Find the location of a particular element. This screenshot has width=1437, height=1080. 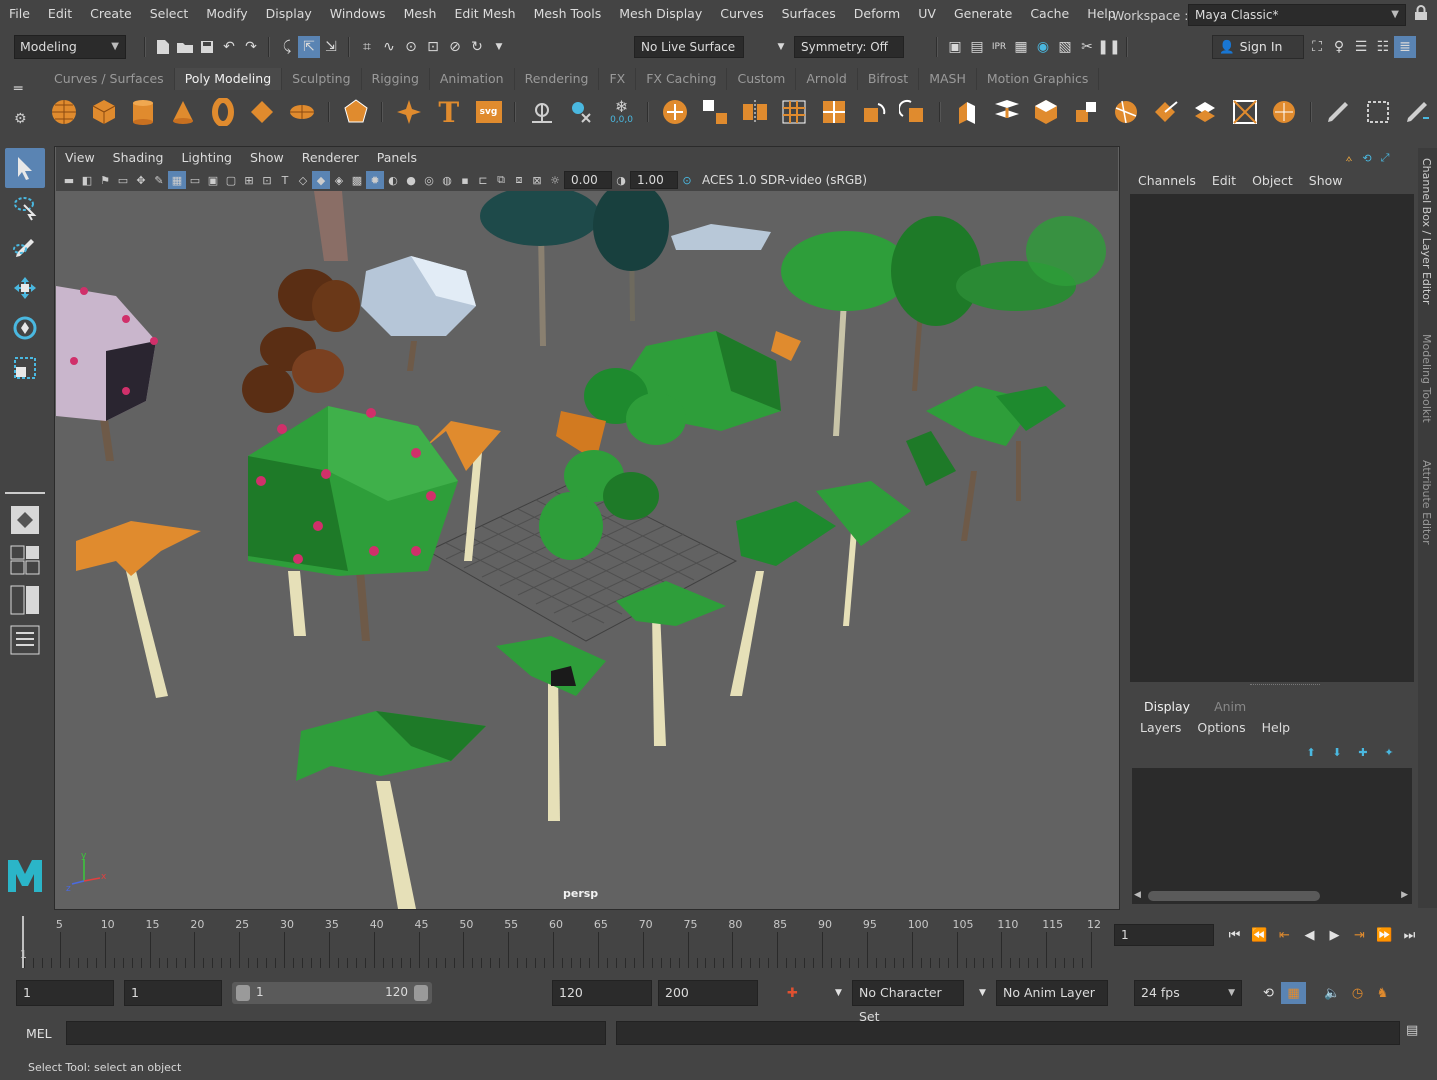

move-layer-down-icon: ⬇ is located at coordinates (1337, 752).